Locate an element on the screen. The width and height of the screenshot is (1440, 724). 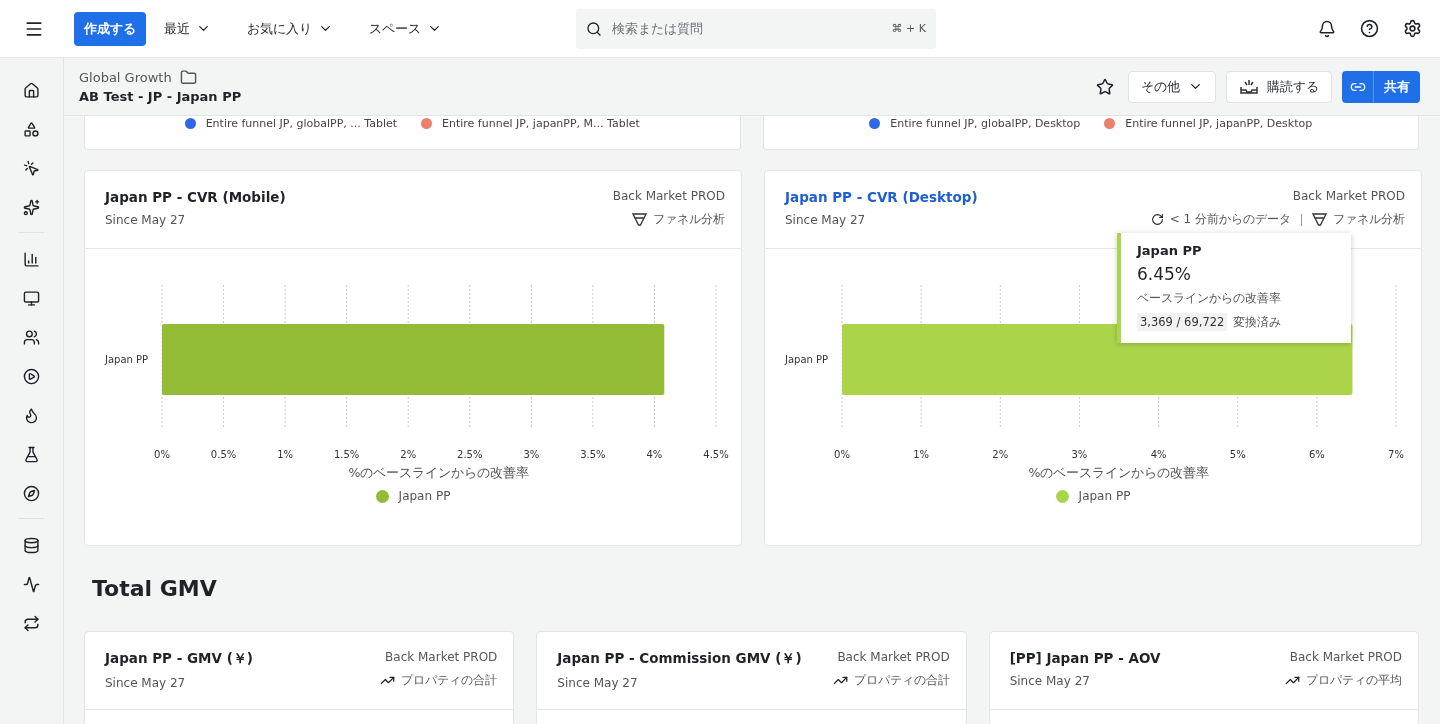
search-field: 検索または質問 ⌘ + K is located at coordinates (756, 28).